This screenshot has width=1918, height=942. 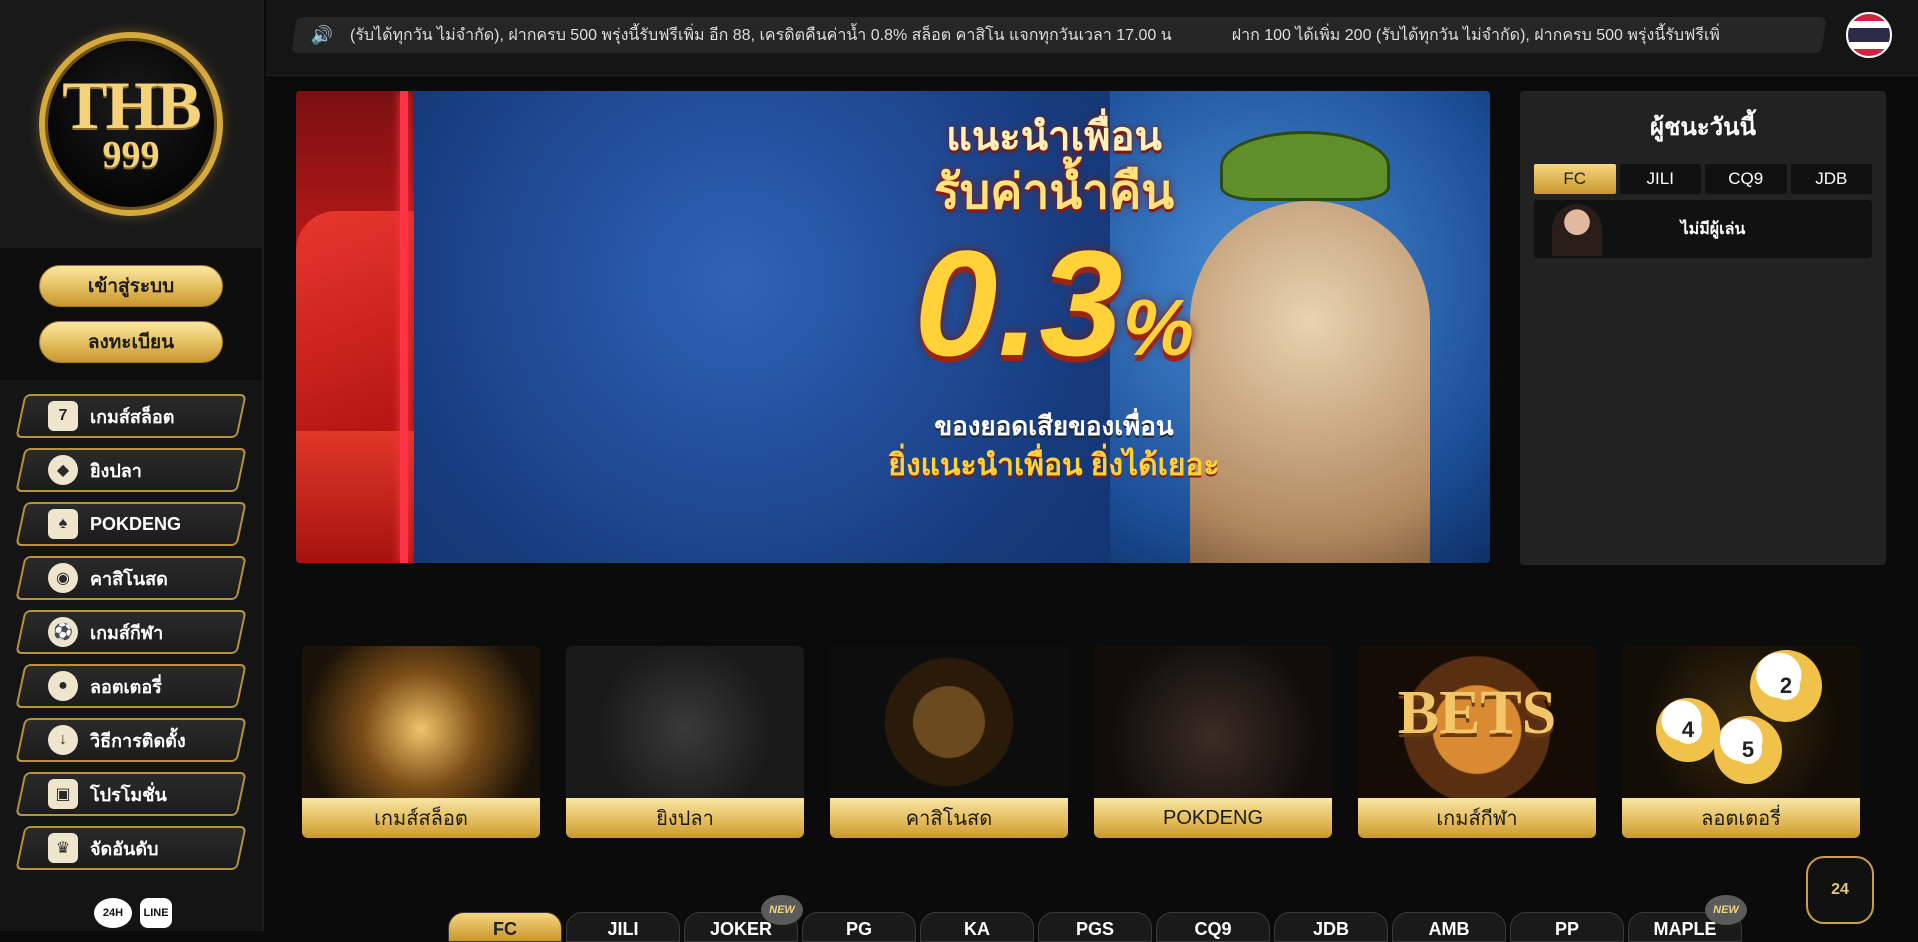 I want to click on sidebar-item-install: ↓ วิธีการติดตั้ง, so click(x=131, y=740).